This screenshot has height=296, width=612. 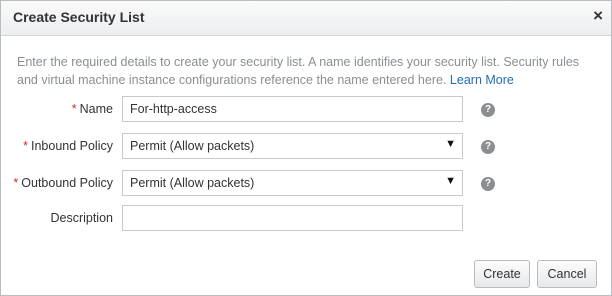 I want to click on outbound-policy-label: * Outbound Policy, so click(x=63, y=183).